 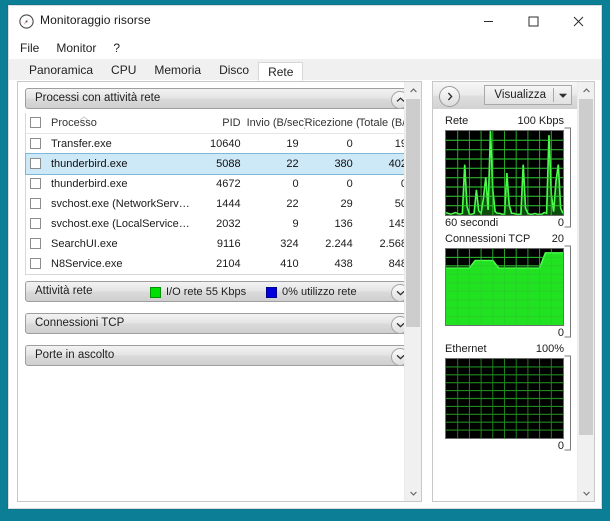 What do you see at coordinates (305, 48) in the screenshot?
I see `menu-bar: File Monitor ?` at bounding box center [305, 48].